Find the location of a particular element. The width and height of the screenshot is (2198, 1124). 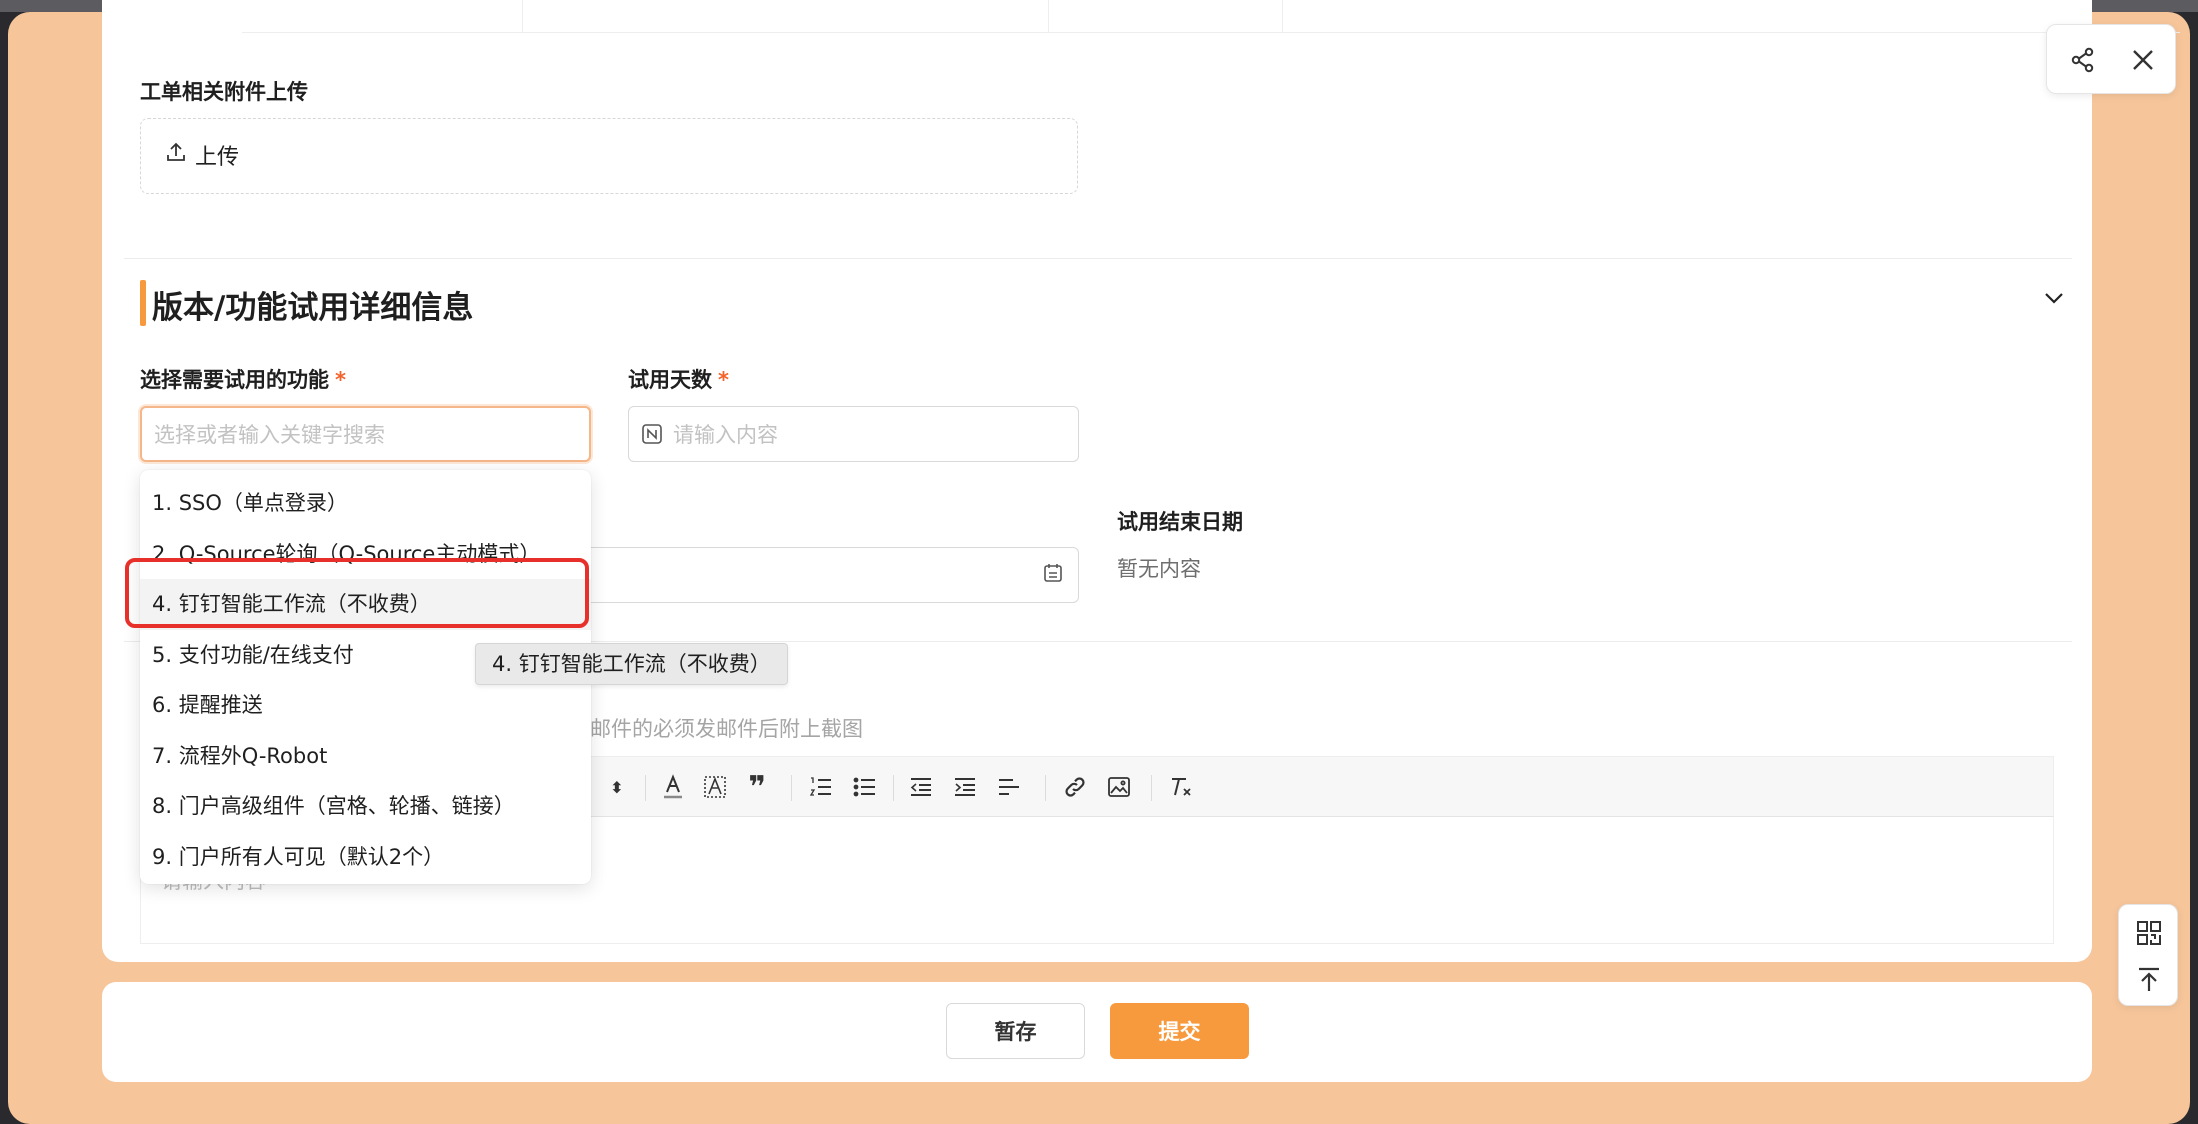

upload-label: 上传 is located at coordinates (217, 157).